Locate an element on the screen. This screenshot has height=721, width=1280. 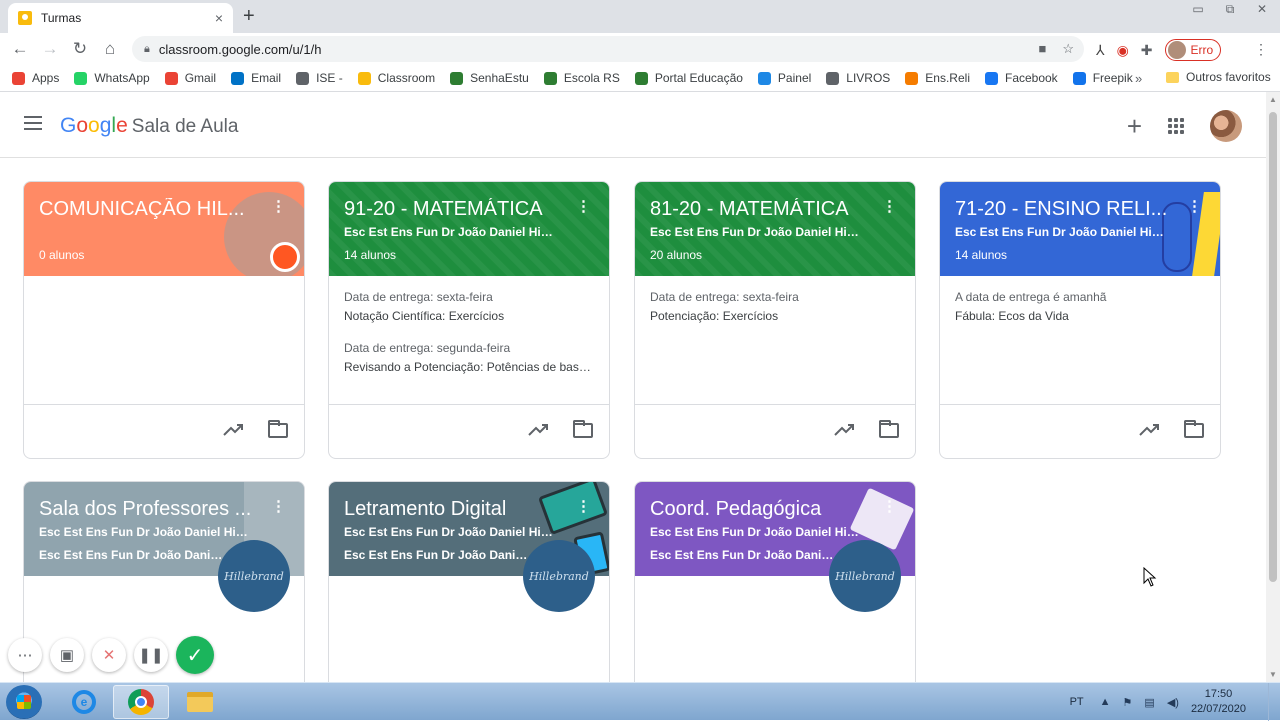
bookmark-11: Ens.Reli is located at coordinates (937, 78).